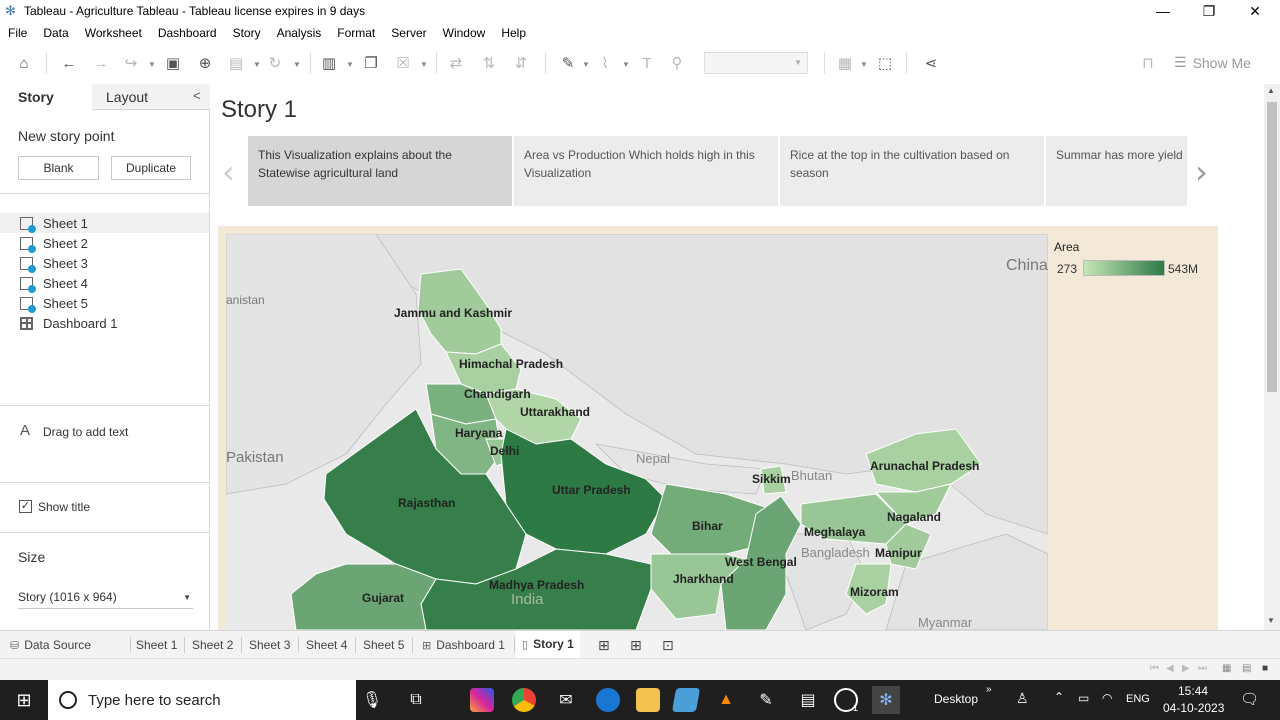 The image size is (1280, 720). I want to click on refresh-icon: ↻, so click(275, 63).